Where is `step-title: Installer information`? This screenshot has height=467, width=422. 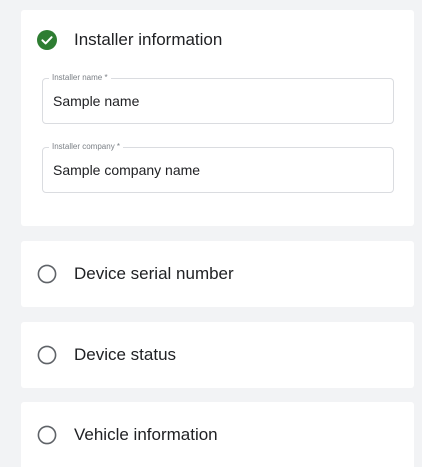 step-title: Installer information is located at coordinates (148, 39).